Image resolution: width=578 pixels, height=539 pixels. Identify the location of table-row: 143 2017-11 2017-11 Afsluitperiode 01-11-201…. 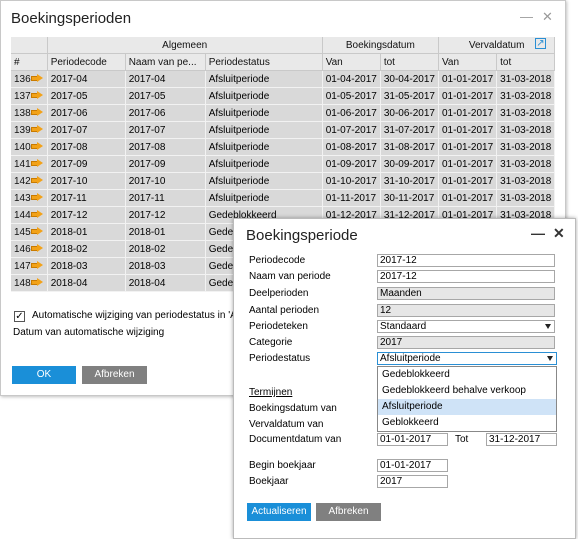
(283, 198).